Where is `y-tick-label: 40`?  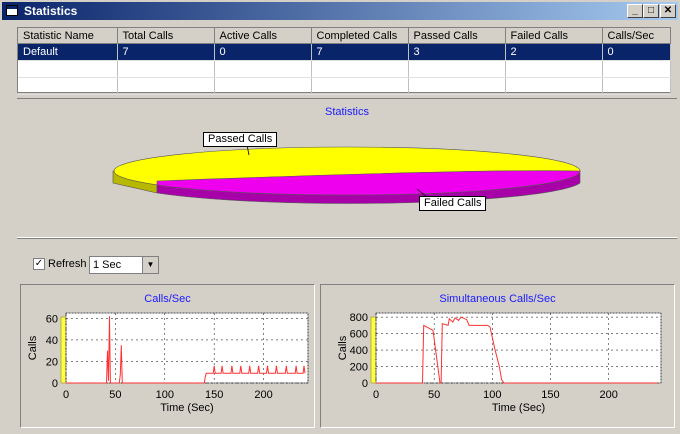 y-tick-label: 40 is located at coordinates (52, 341).